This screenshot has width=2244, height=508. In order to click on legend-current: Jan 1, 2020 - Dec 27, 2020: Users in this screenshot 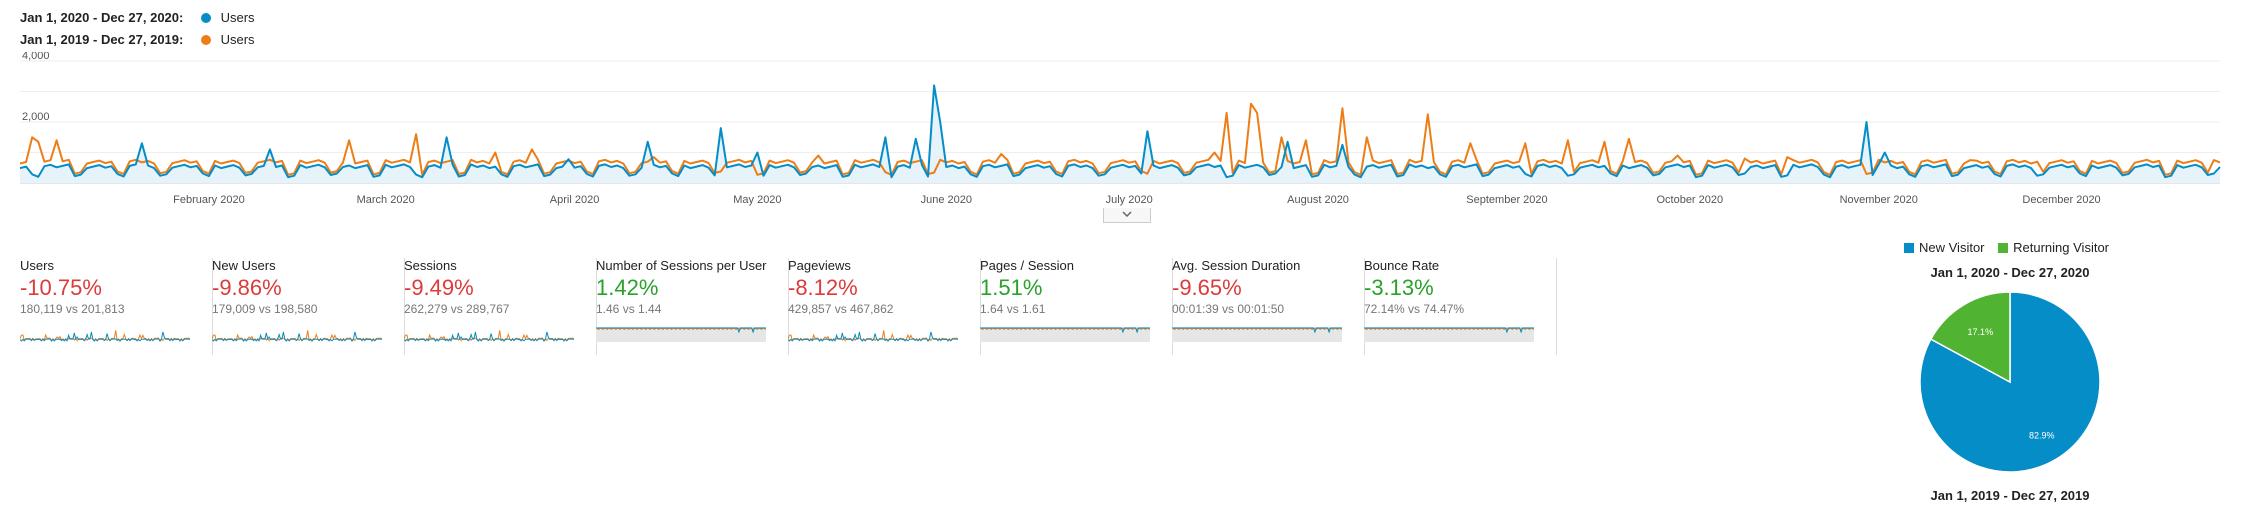, I will do `click(137, 17)`.